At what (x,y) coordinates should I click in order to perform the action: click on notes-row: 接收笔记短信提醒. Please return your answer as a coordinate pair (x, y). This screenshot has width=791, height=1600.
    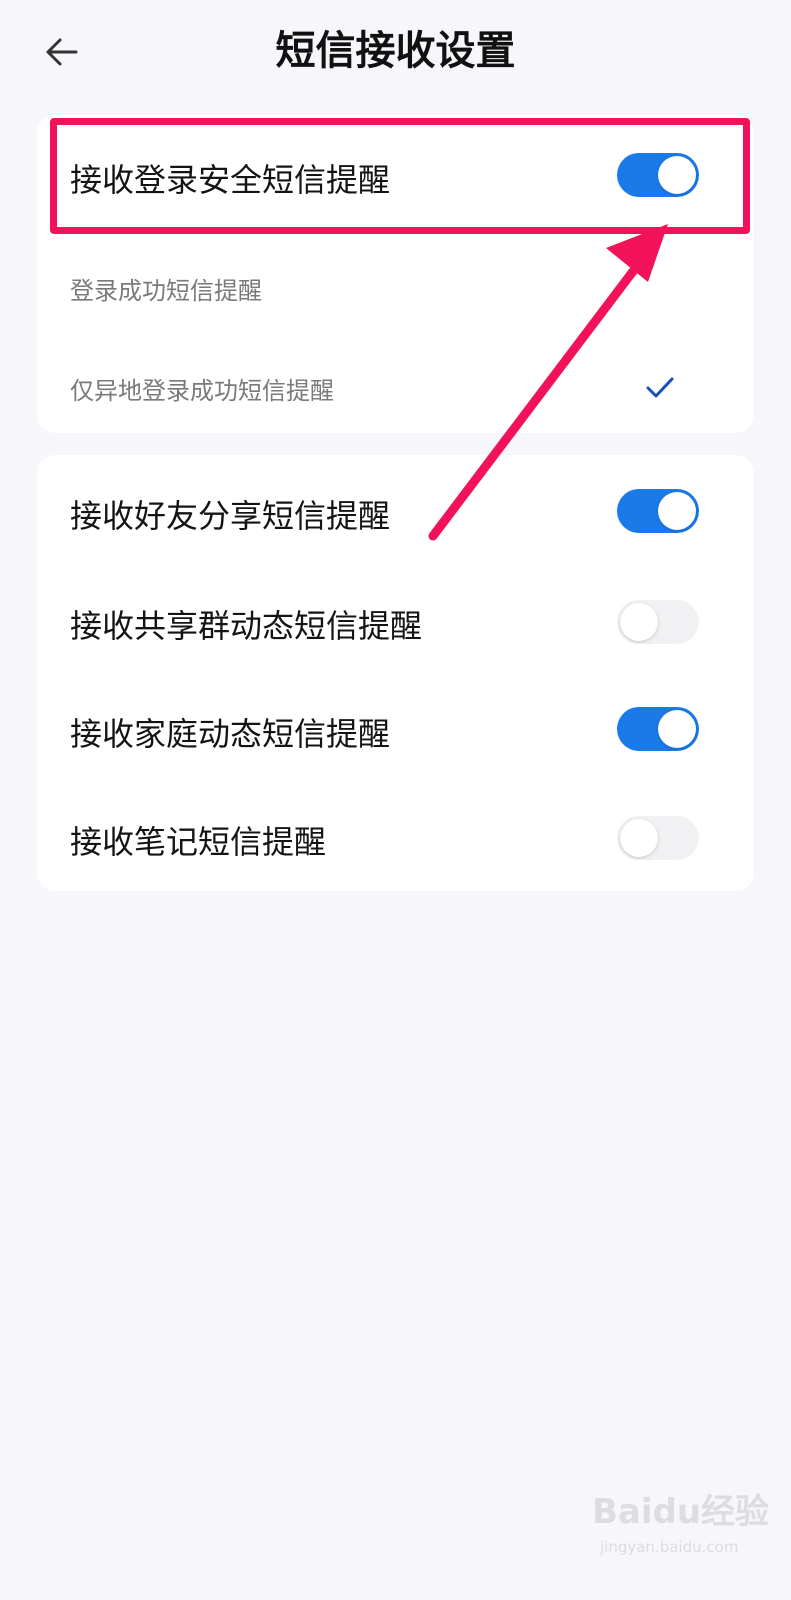
    Looking at the image, I should click on (395, 837).